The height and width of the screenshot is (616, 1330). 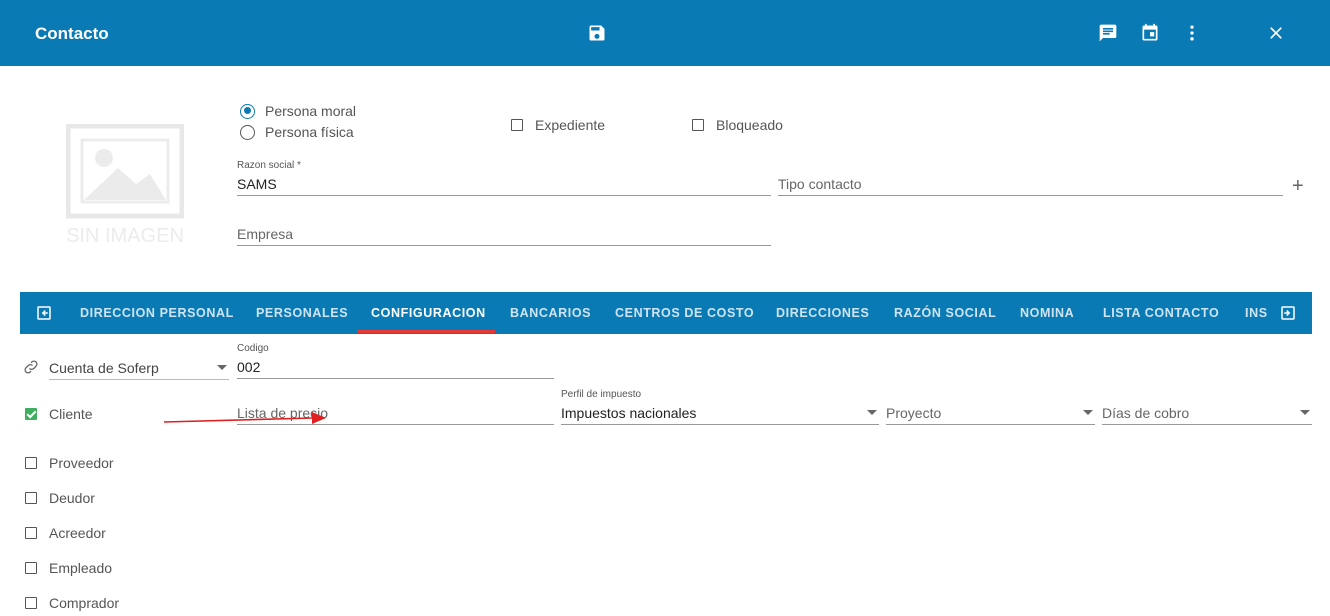 I want to click on role-empleado: Empleado, so click(x=68, y=568).